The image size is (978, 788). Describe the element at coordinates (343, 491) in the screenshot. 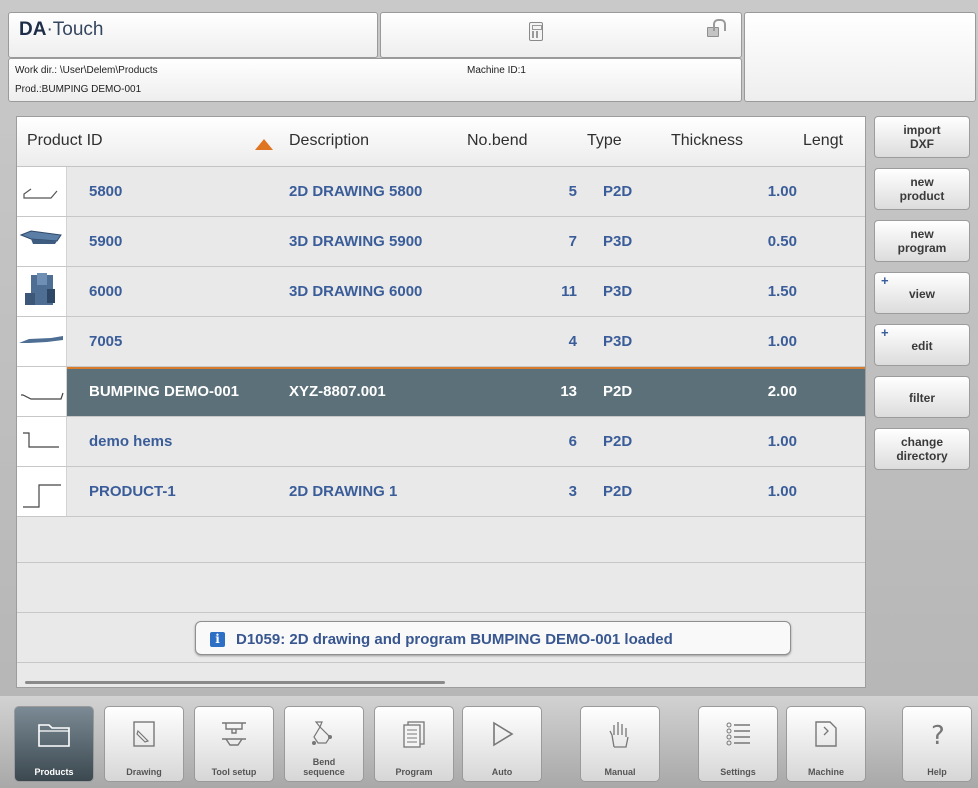

I see `cell-description: 2D DRAWING 1` at that location.